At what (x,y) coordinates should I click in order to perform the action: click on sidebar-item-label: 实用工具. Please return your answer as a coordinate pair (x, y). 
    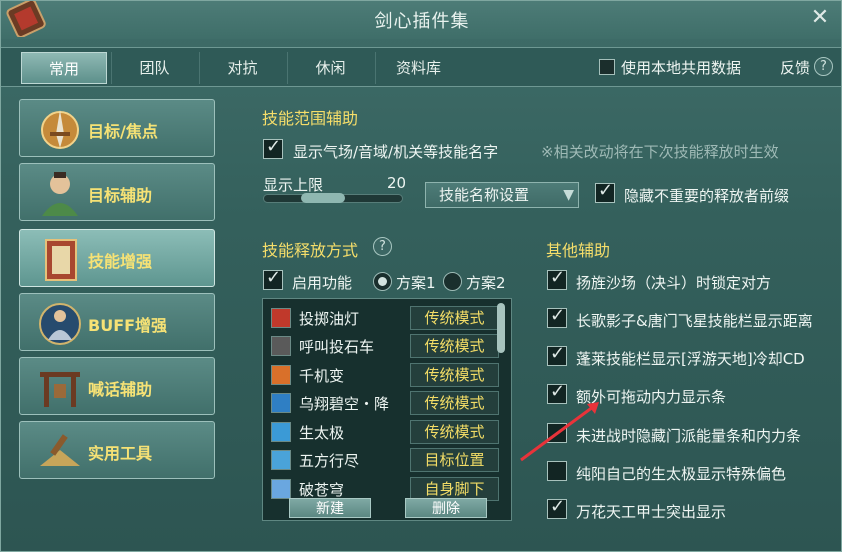
    Looking at the image, I should click on (120, 453).